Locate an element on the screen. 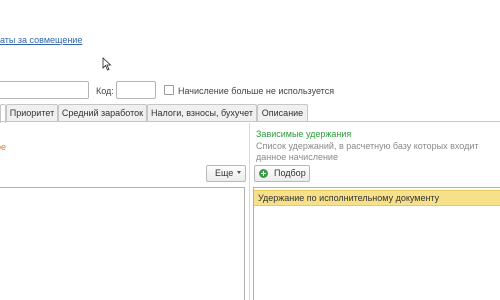  panel-splitter is located at coordinates (249, 211).